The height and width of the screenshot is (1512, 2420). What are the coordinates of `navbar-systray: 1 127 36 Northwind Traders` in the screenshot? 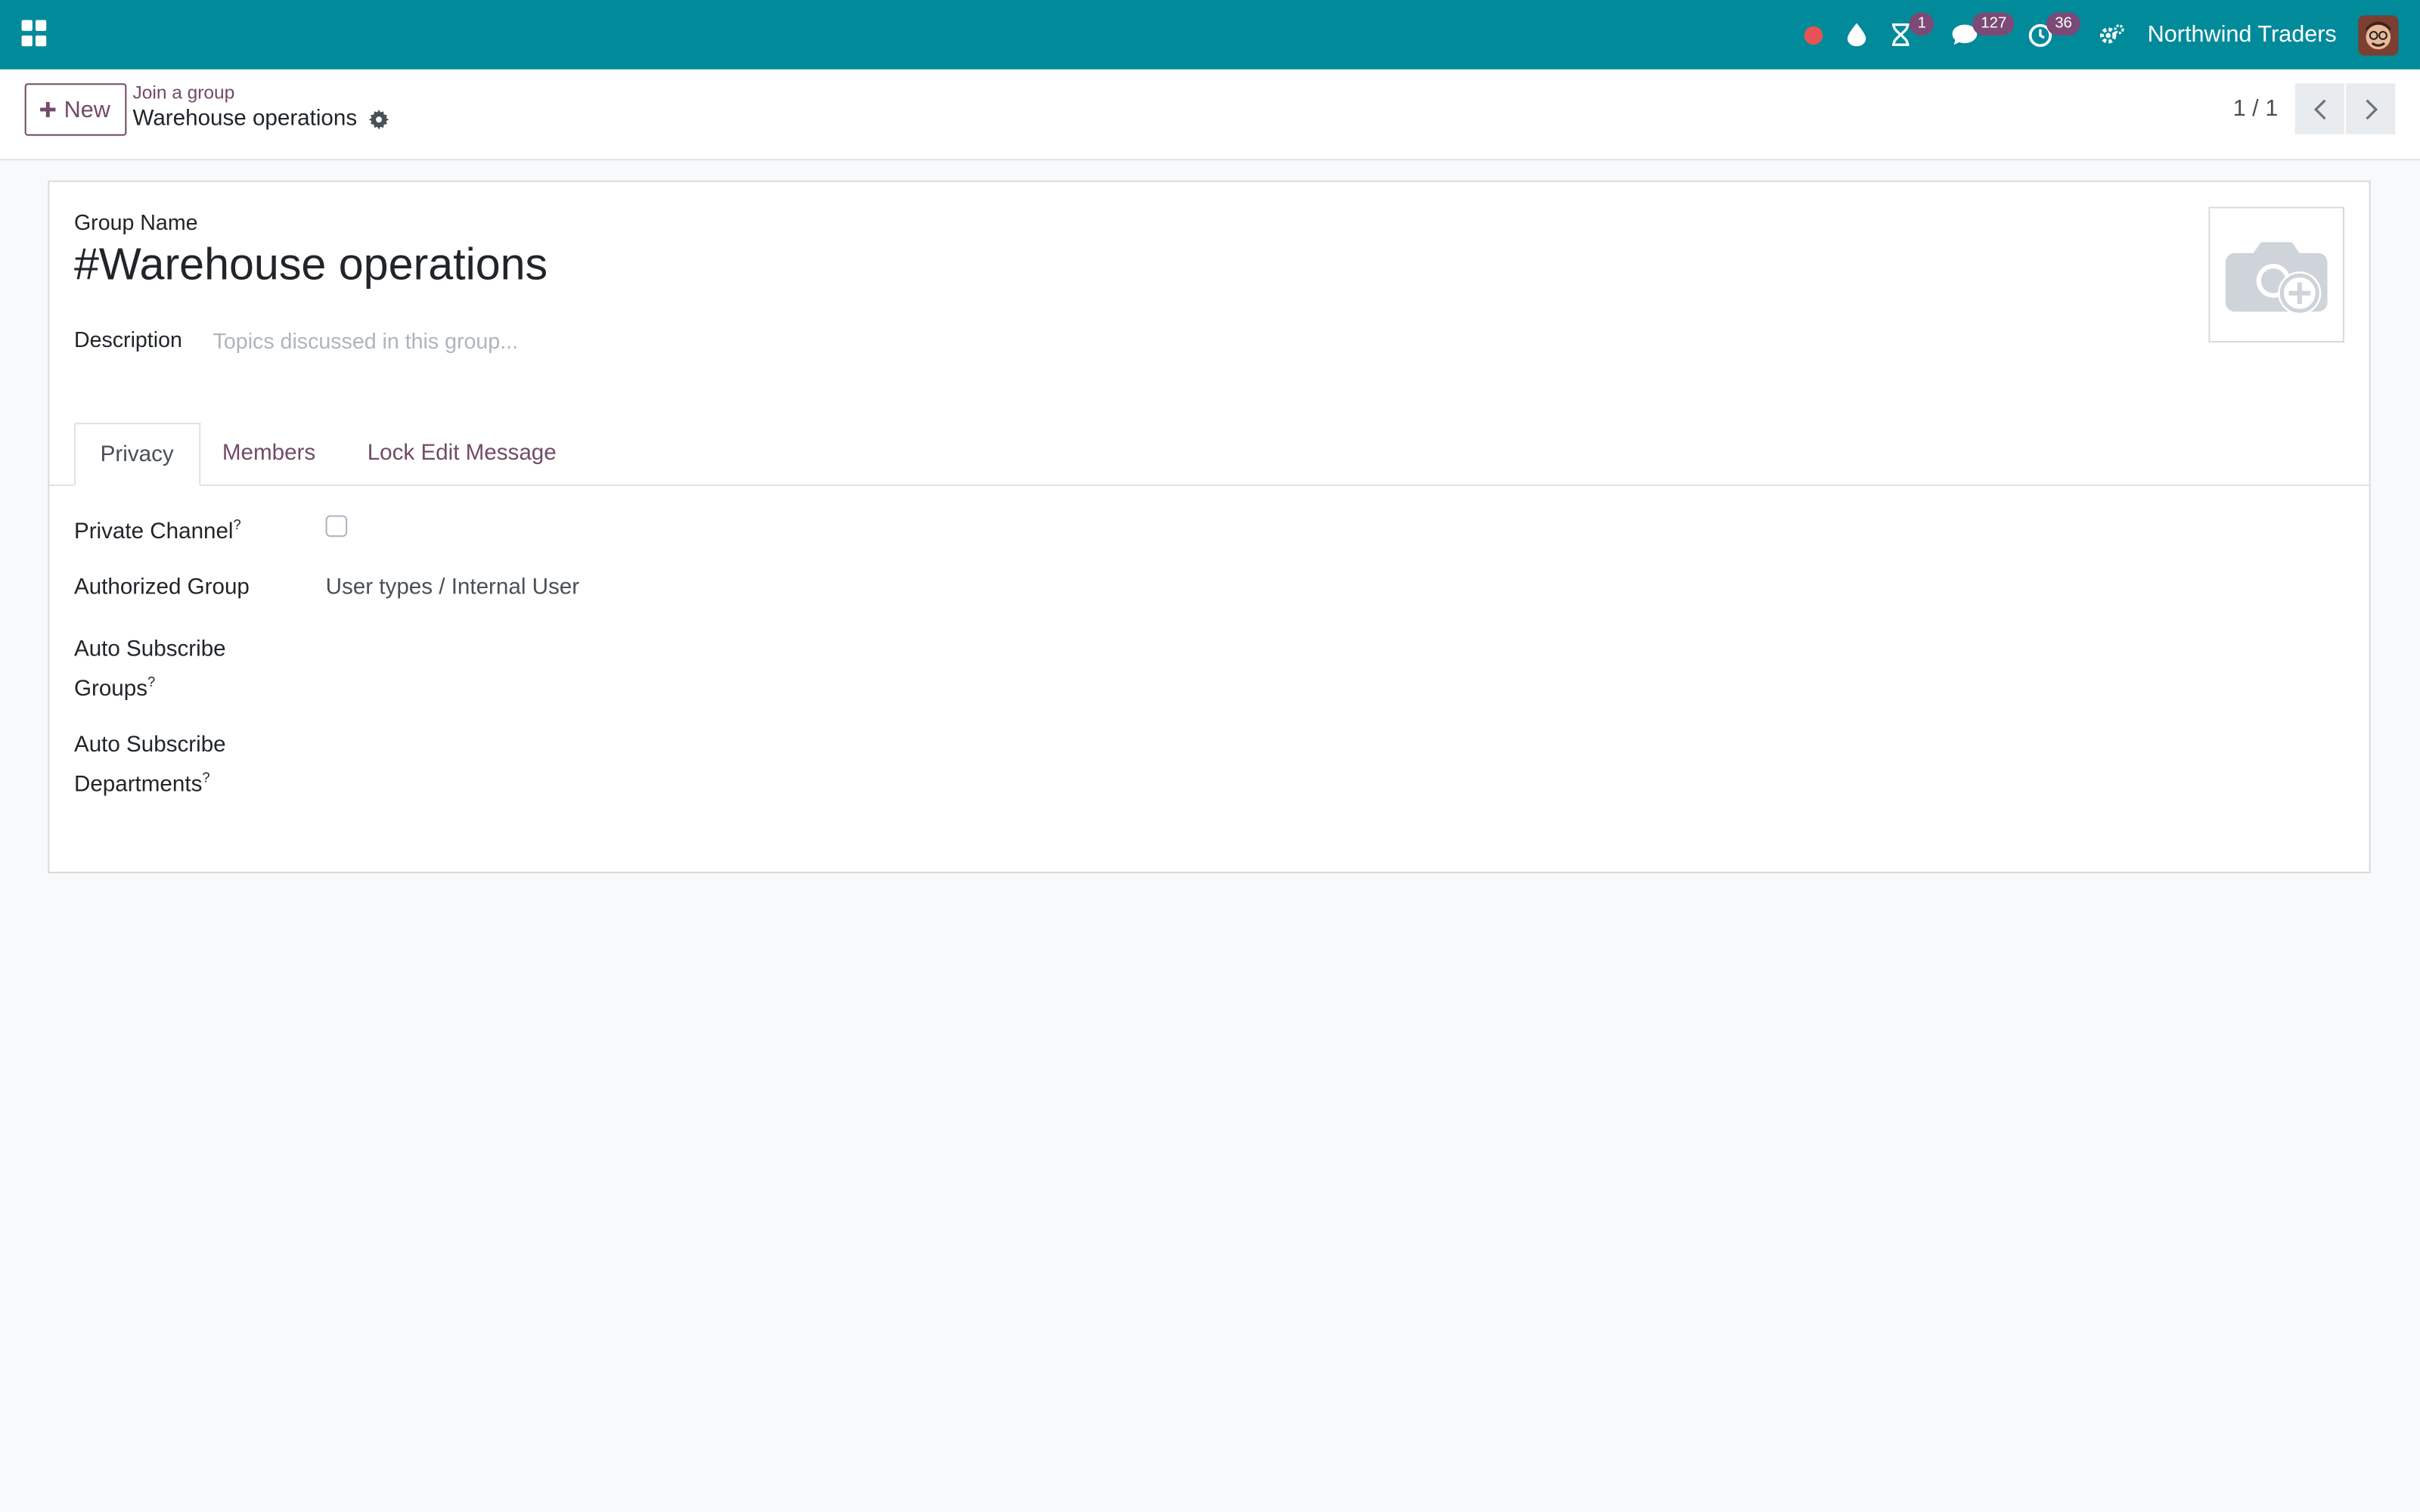 It's located at (2089, 35).